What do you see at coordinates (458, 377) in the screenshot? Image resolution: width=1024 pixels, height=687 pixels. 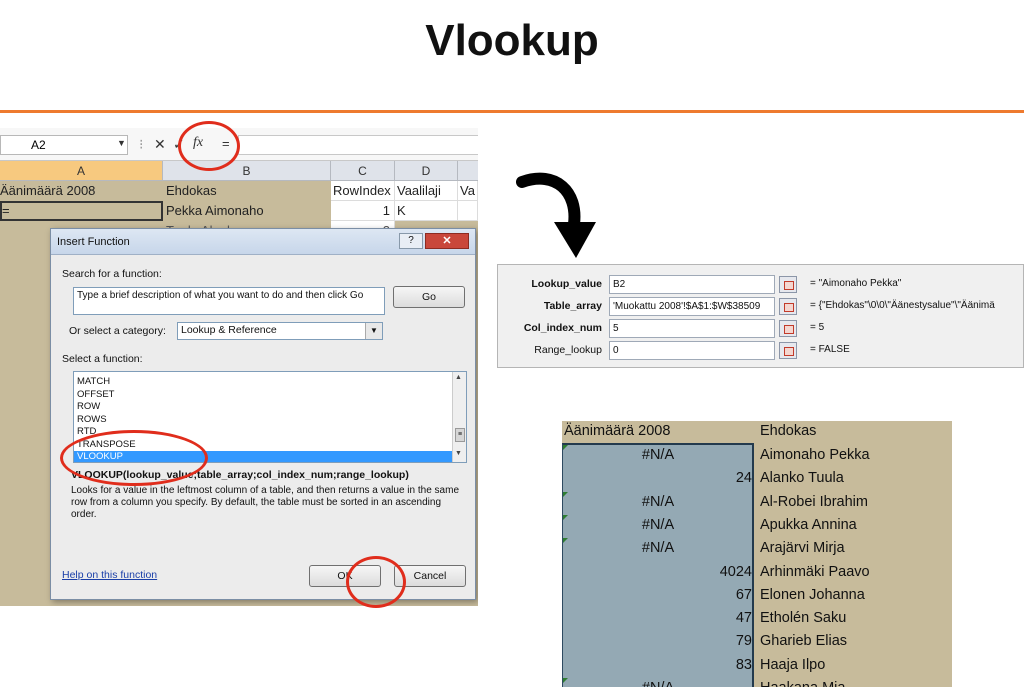 I see `scroll-up-icon: ▲` at bounding box center [458, 377].